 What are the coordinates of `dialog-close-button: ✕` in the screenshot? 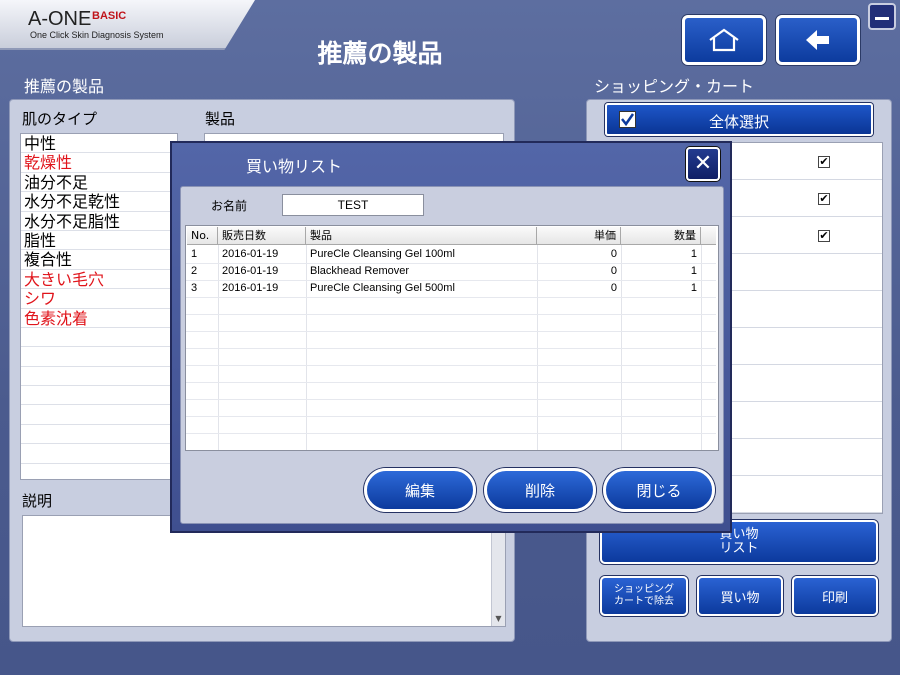 It's located at (703, 164).